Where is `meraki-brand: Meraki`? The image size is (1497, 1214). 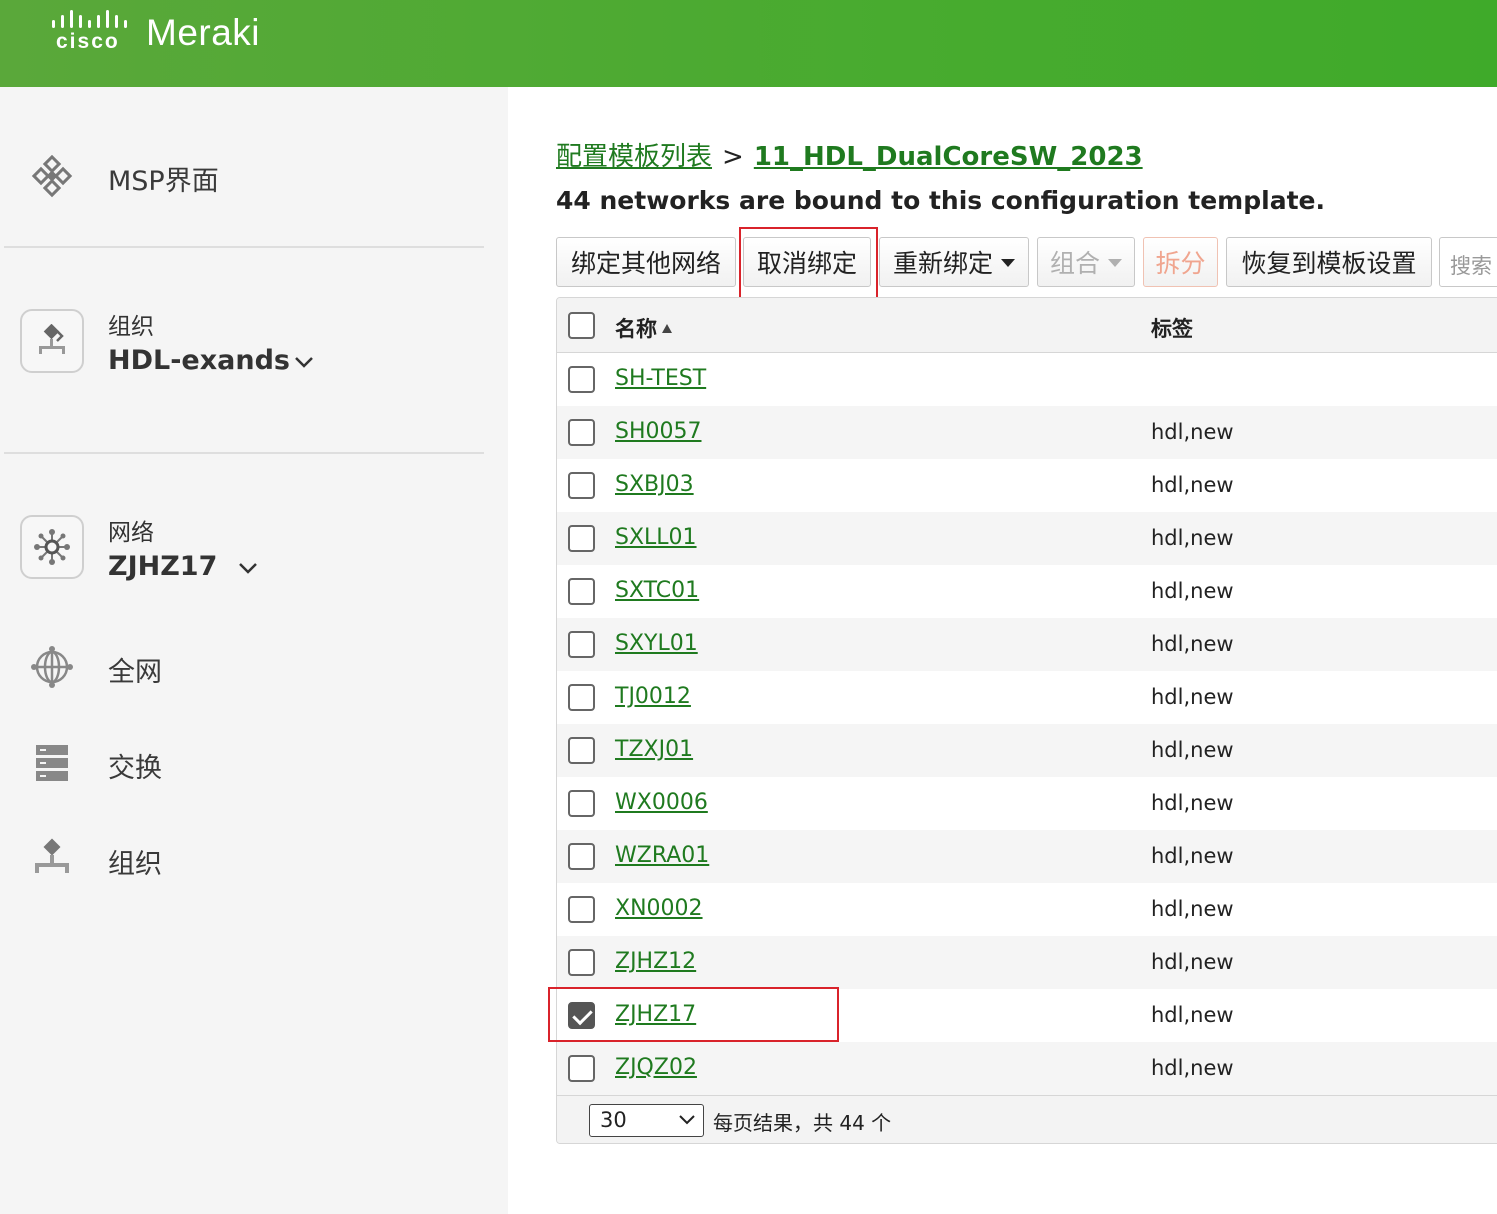 meraki-brand: Meraki is located at coordinates (203, 33).